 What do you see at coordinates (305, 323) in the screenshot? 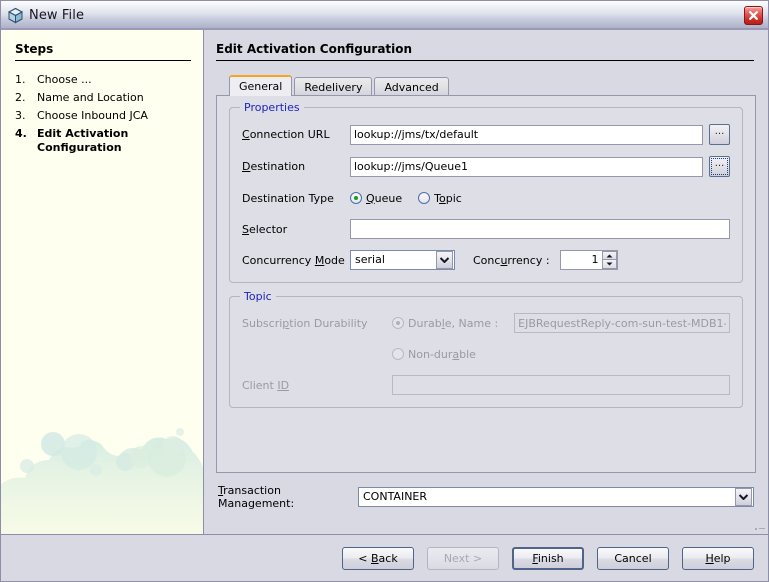
I see `subscription-durability-label: Subscription Durability` at bounding box center [305, 323].